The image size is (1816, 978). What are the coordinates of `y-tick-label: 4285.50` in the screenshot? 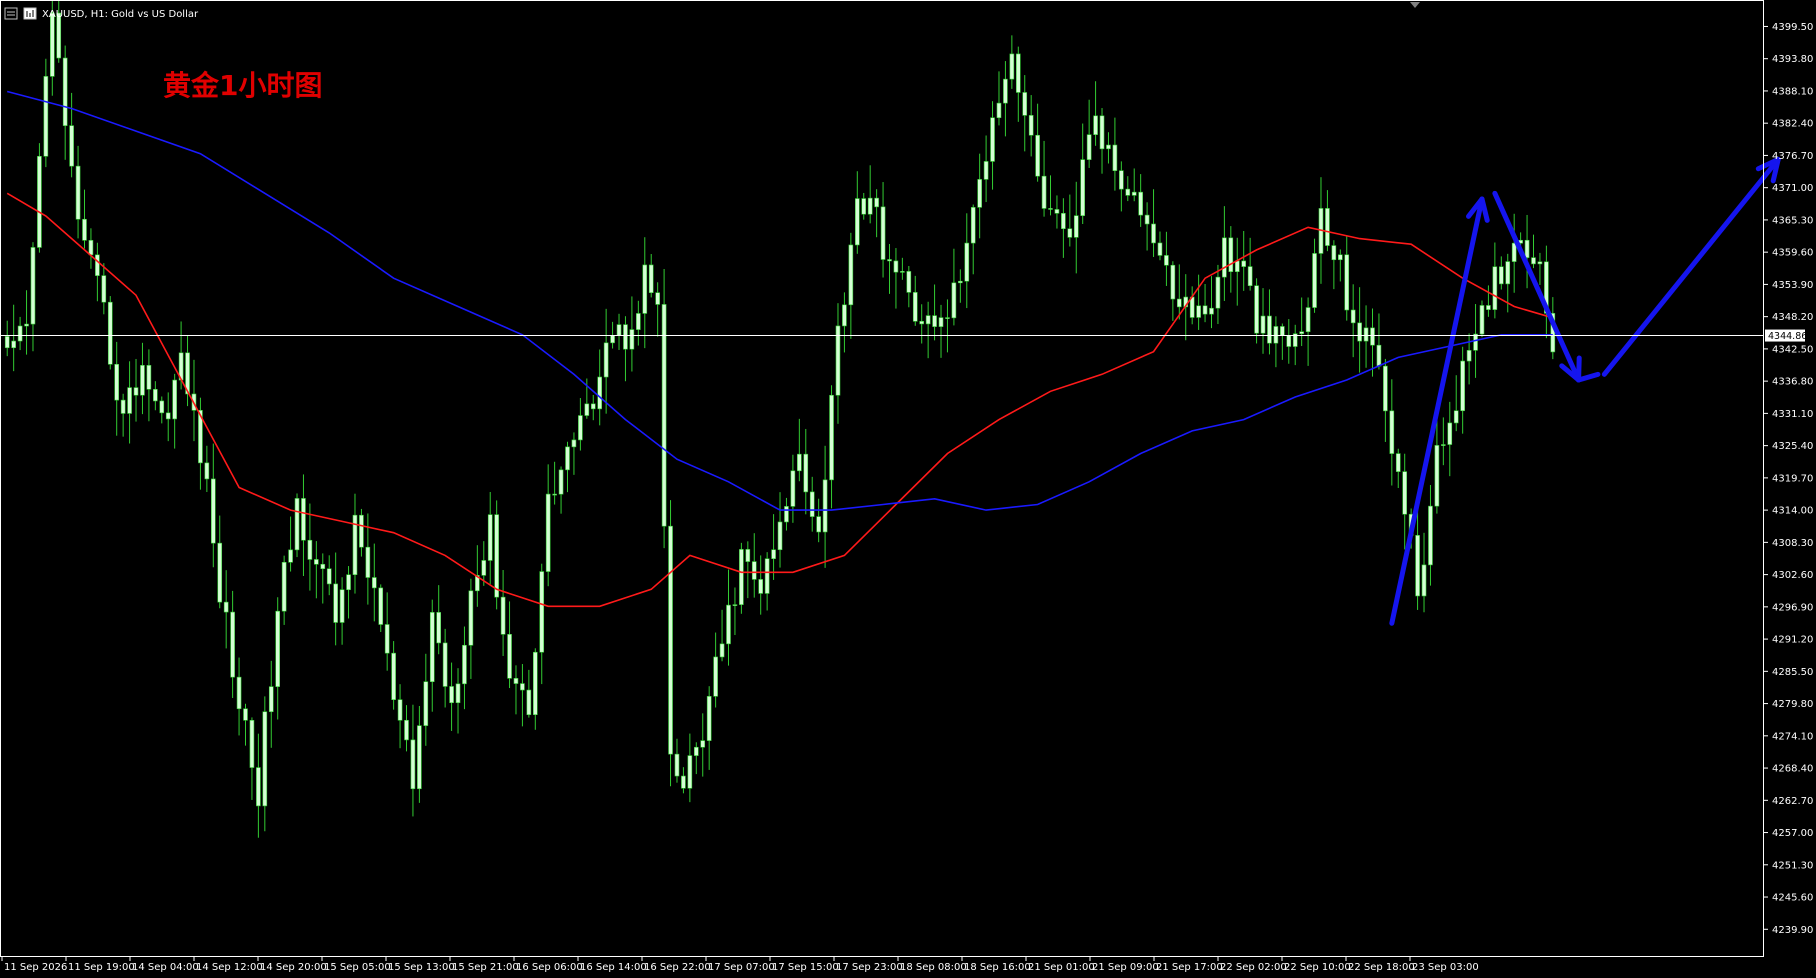 It's located at (1792, 672).